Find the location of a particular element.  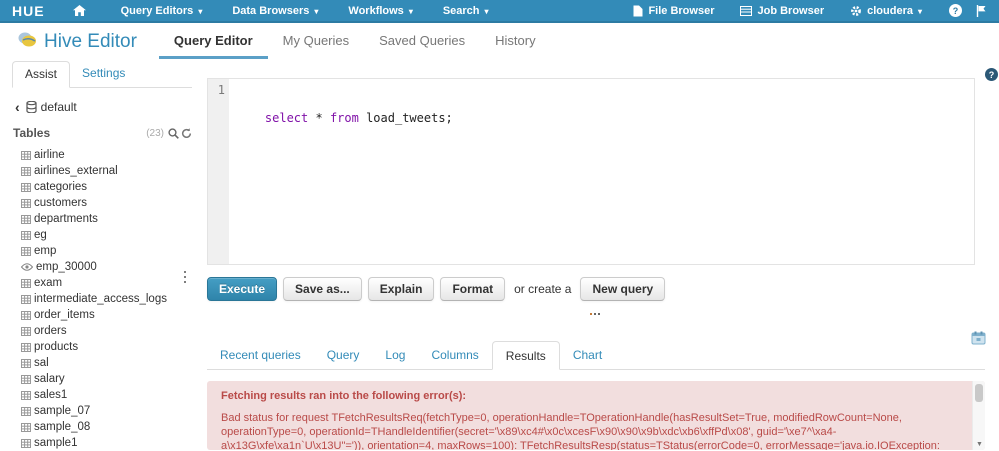

database-name: default is located at coordinates (59, 107).